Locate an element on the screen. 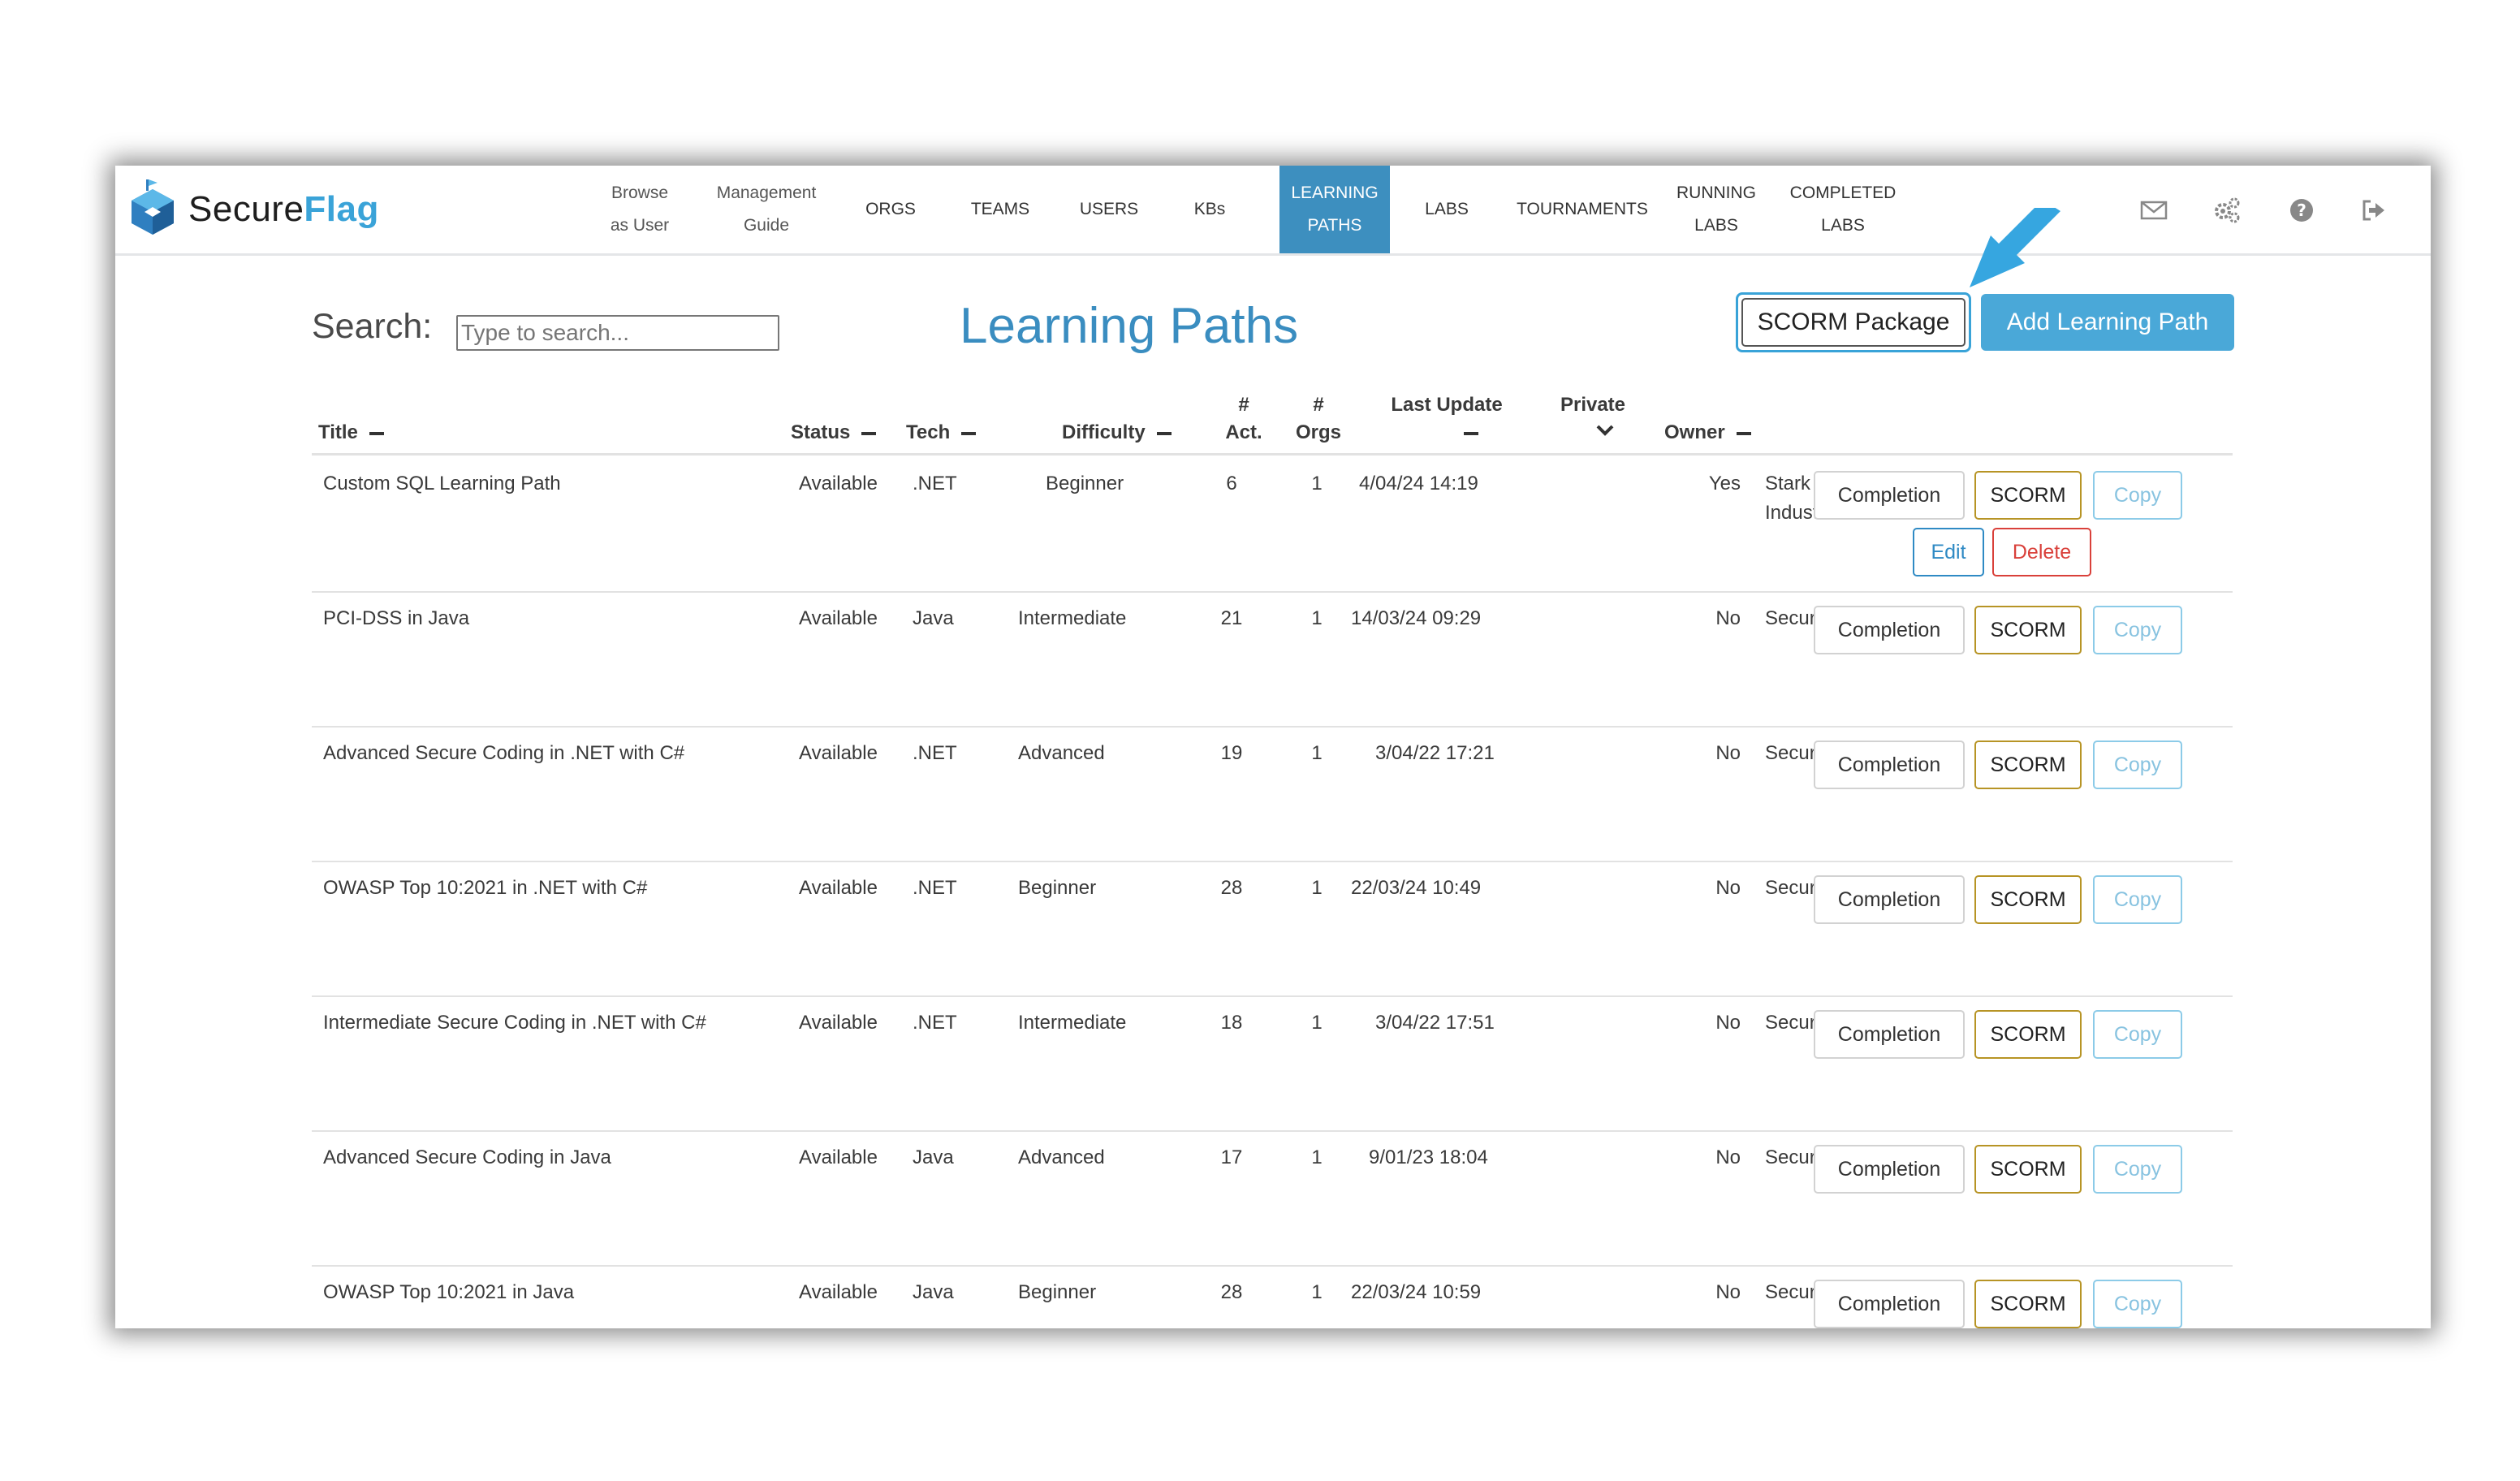 The width and height of the screenshot is (2520, 1481). nav-completed-labs: COMPLETED LABS is located at coordinates (1843, 209).